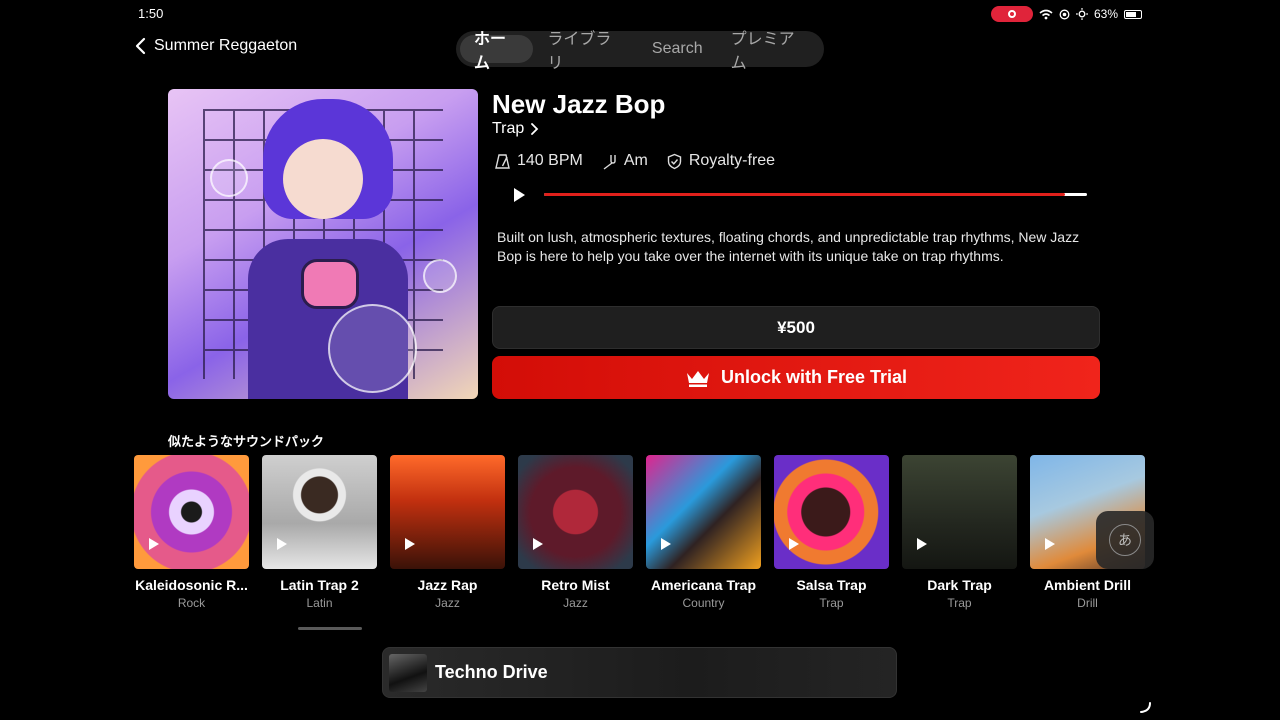 The width and height of the screenshot is (1280, 720). What do you see at coordinates (585, 51) in the screenshot?
I see `tab-library: ライブラリ` at bounding box center [585, 51].